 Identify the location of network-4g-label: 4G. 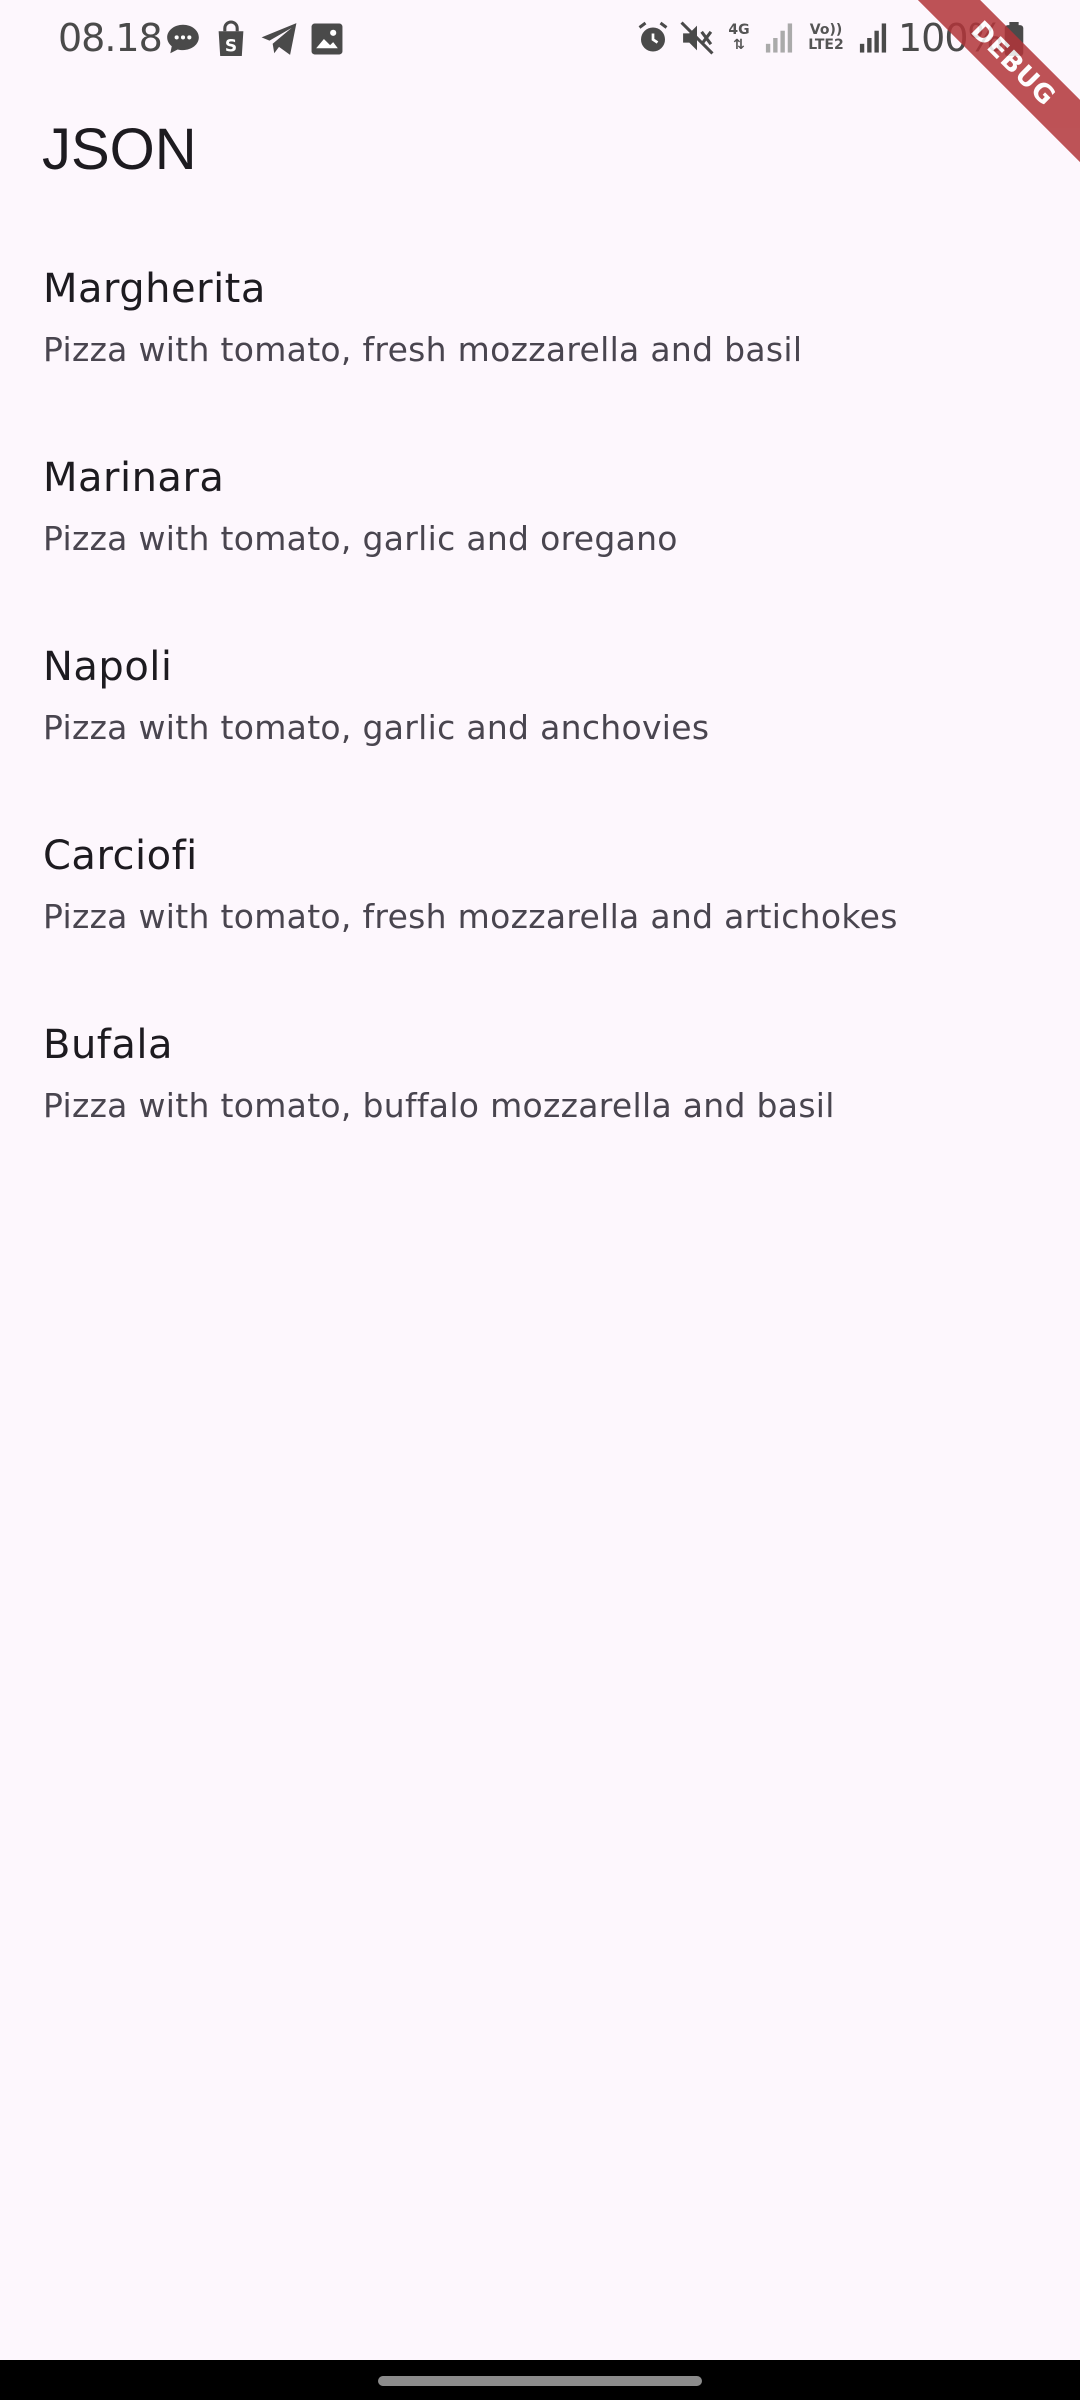
(739, 30).